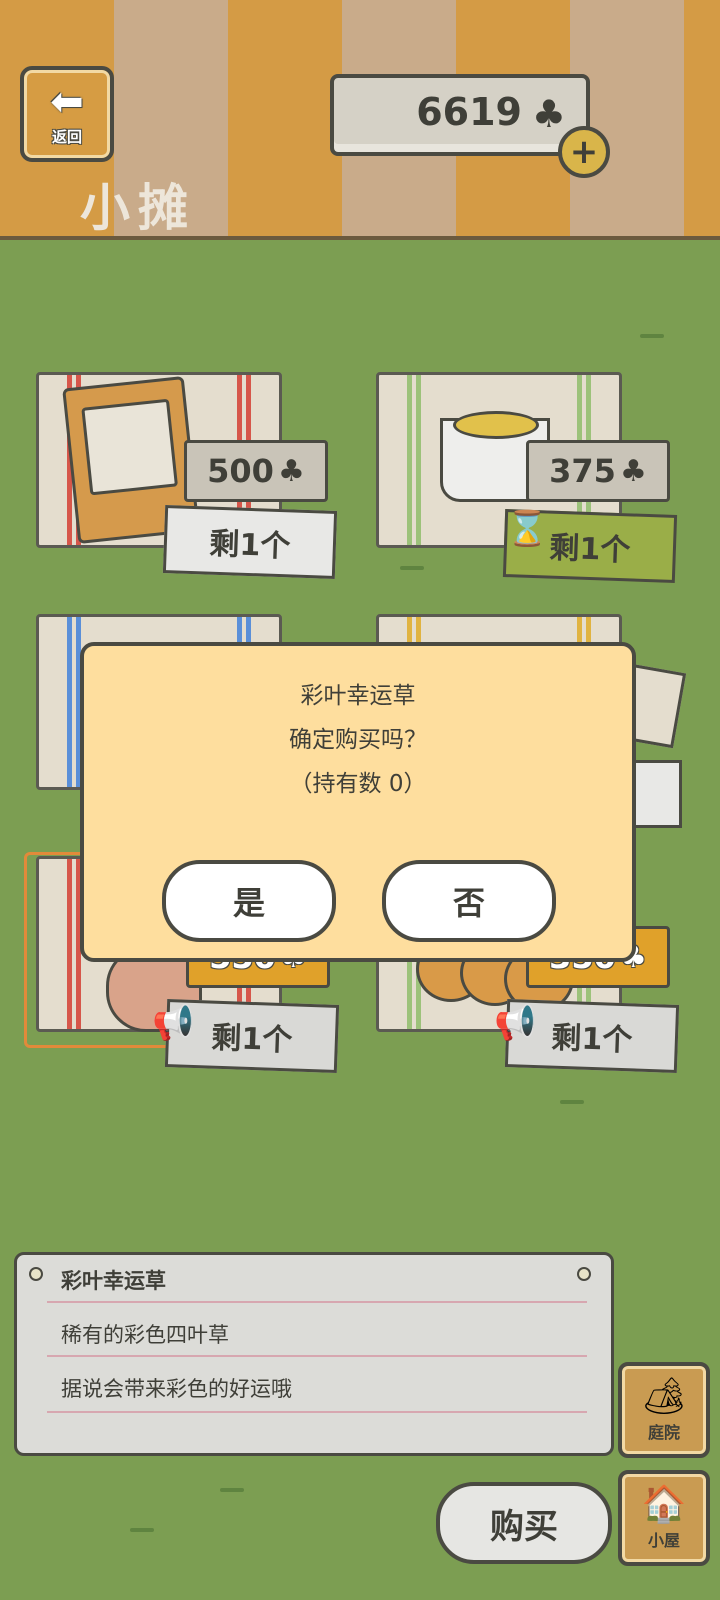 This screenshot has height=1600, width=720. What do you see at coordinates (584, 152) in the screenshot?
I see `add-currency-button: +` at bounding box center [584, 152].